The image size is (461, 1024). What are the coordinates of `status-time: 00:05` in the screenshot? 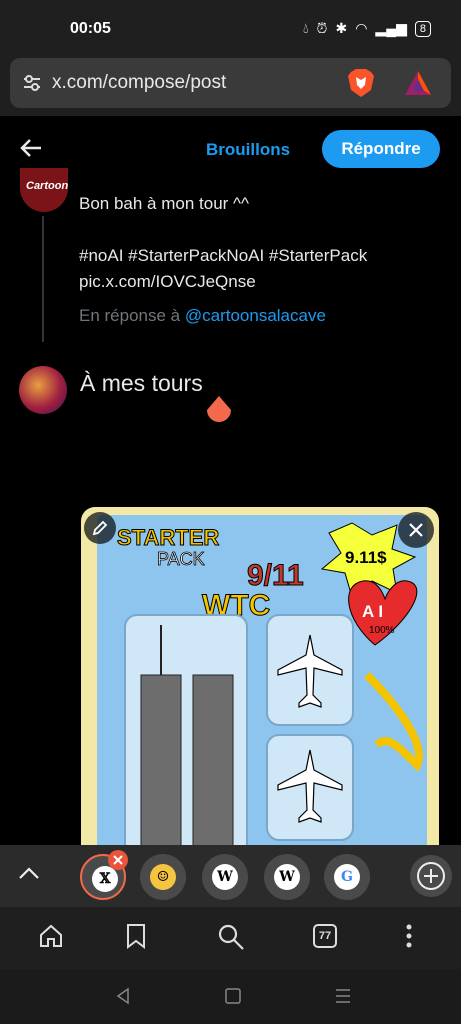 It's located at (90, 28).